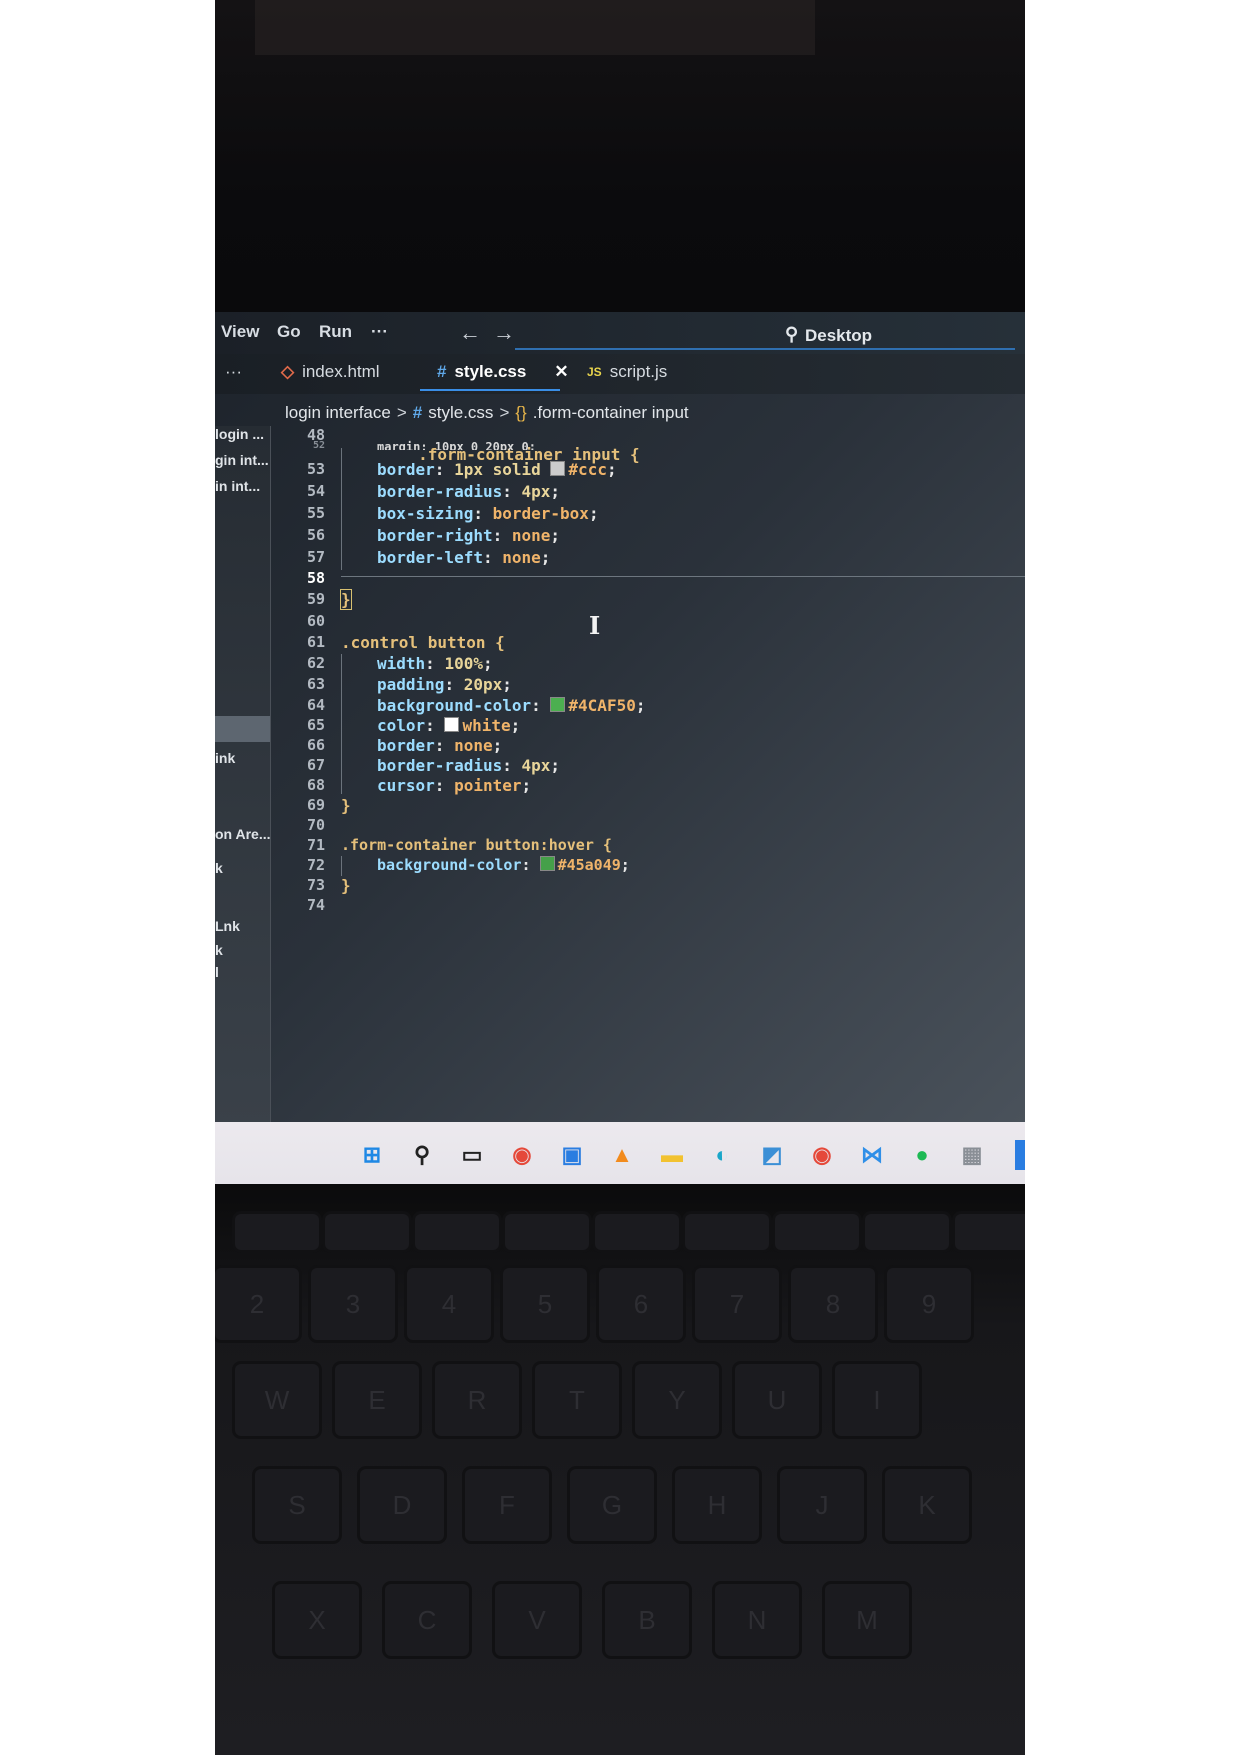 The image size is (1240, 1755). Describe the element at coordinates (289, 332) in the screenshot. I see `menu-go: Go` at that location.